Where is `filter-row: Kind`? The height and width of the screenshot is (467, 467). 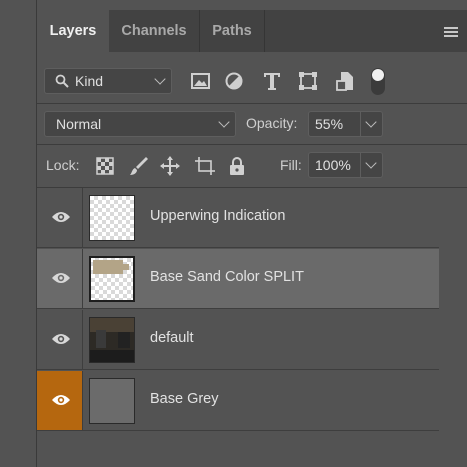
filter-row: Kind is located at coordinates (252, 81).